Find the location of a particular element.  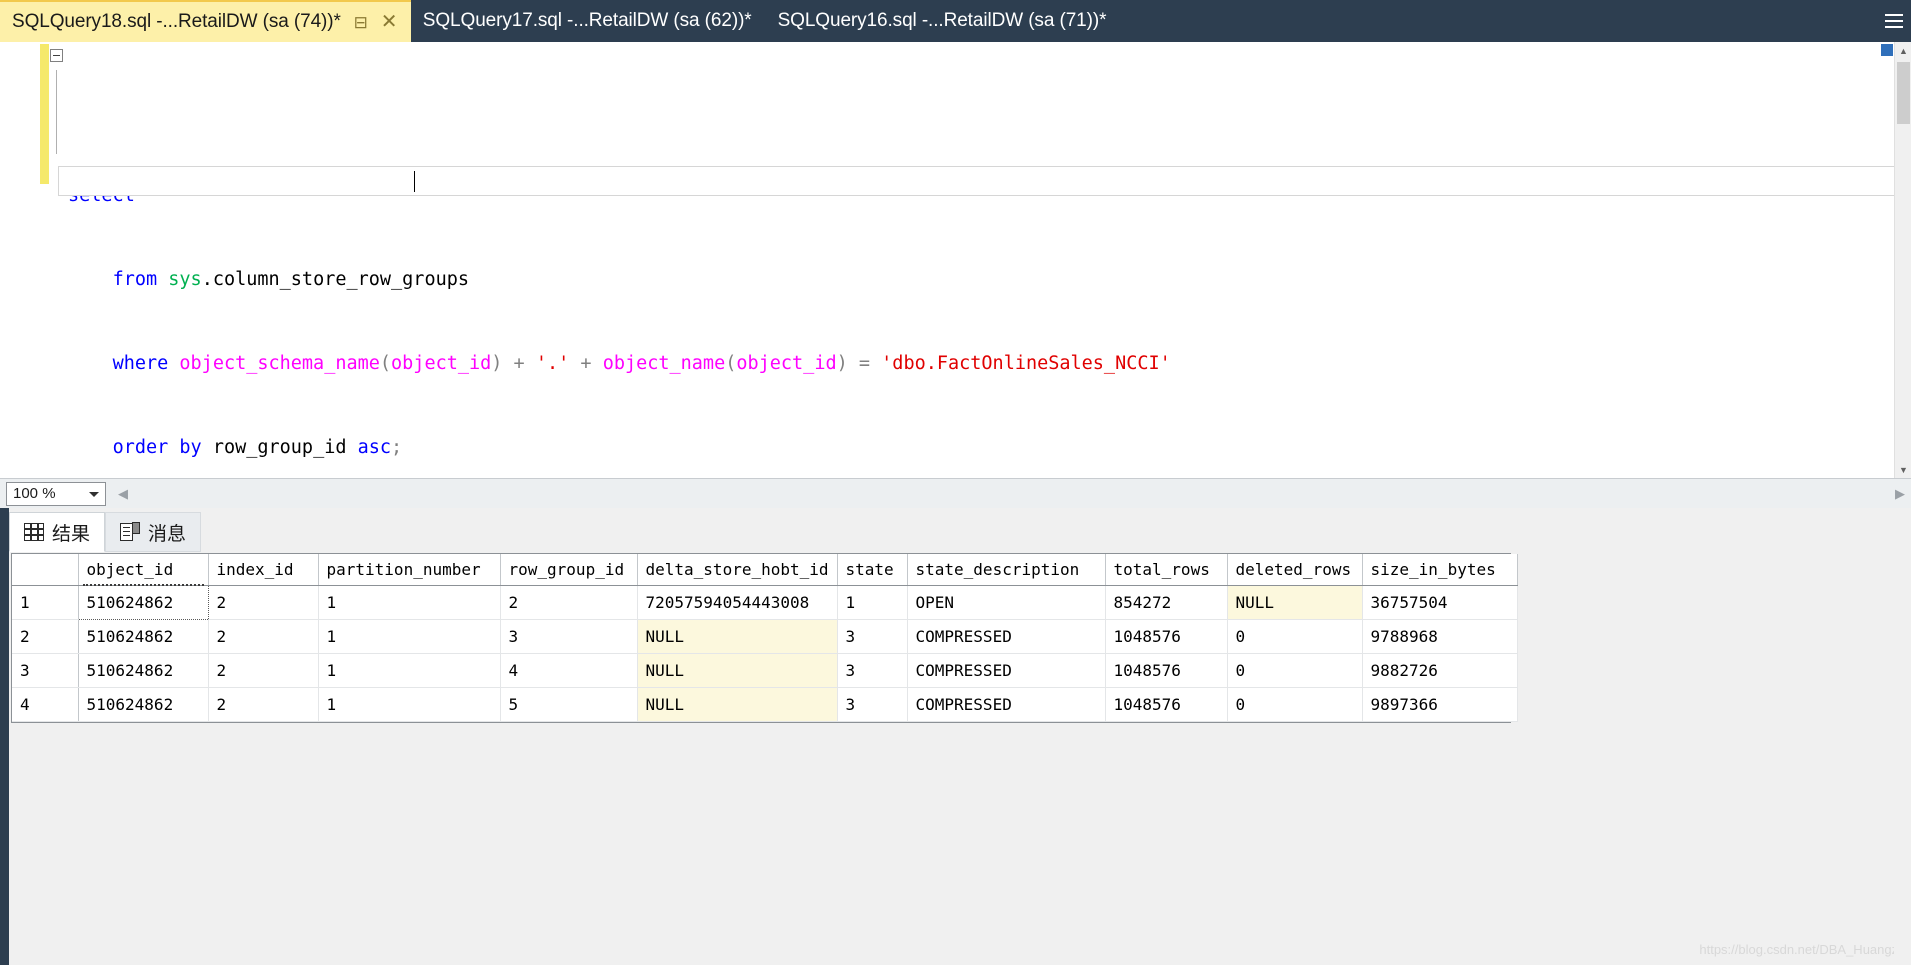

tab-results: 结果 is located at coordinates (57, 532).